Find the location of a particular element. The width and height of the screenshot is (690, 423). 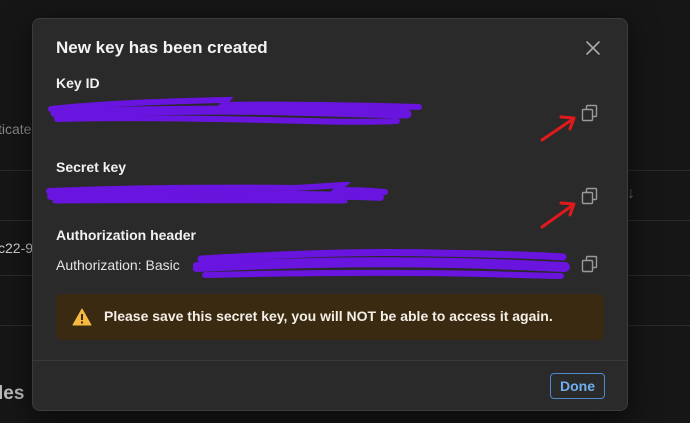

footer-divider is located at coordinates (330, 360).